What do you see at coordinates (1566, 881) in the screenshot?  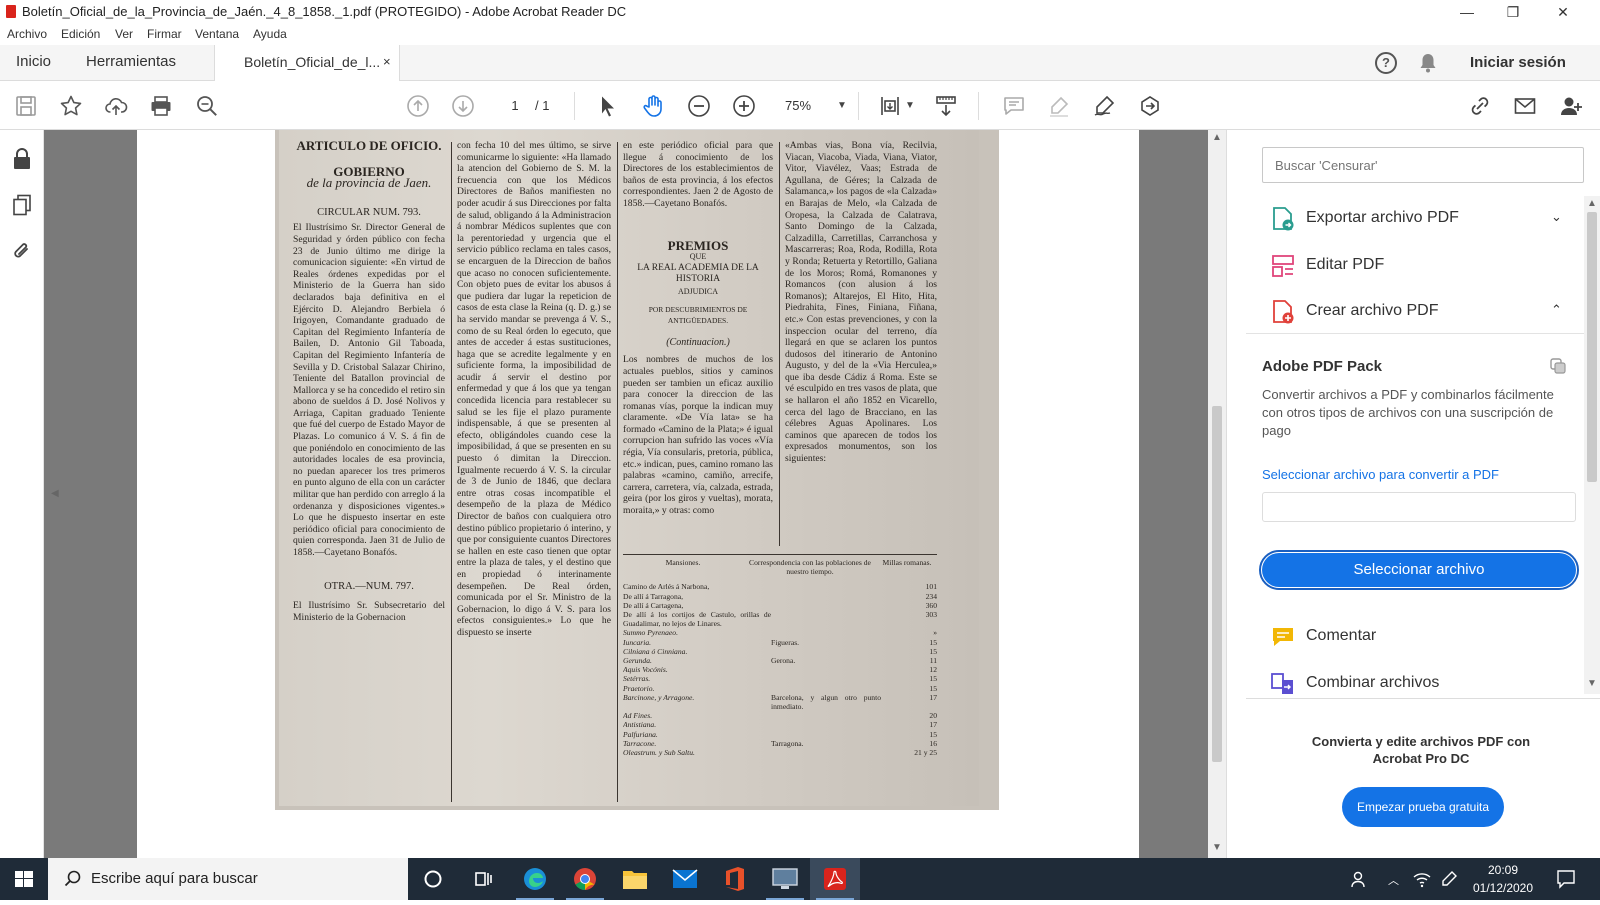 I see `notification-center-icon` at bounding box center [1566, 881].